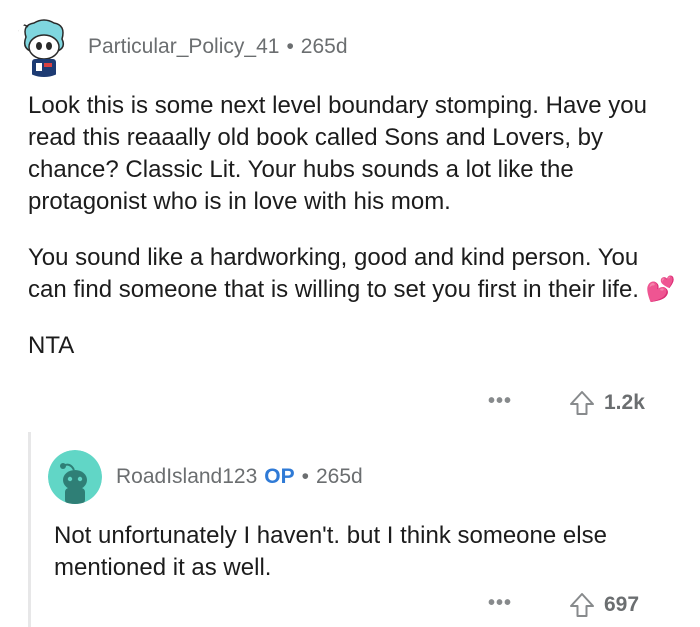  Describe the element at coordinates (624, 402) in the screenshot. I see `vote-count: 1.2k` at that location.